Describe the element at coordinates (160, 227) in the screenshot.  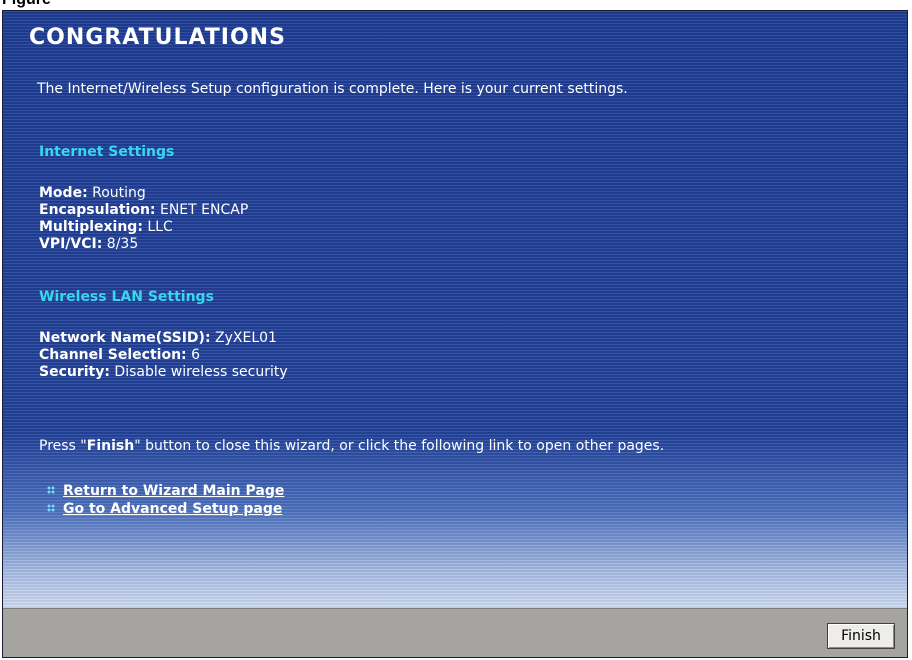
I see `multiplexing-value: LLC` at that location.